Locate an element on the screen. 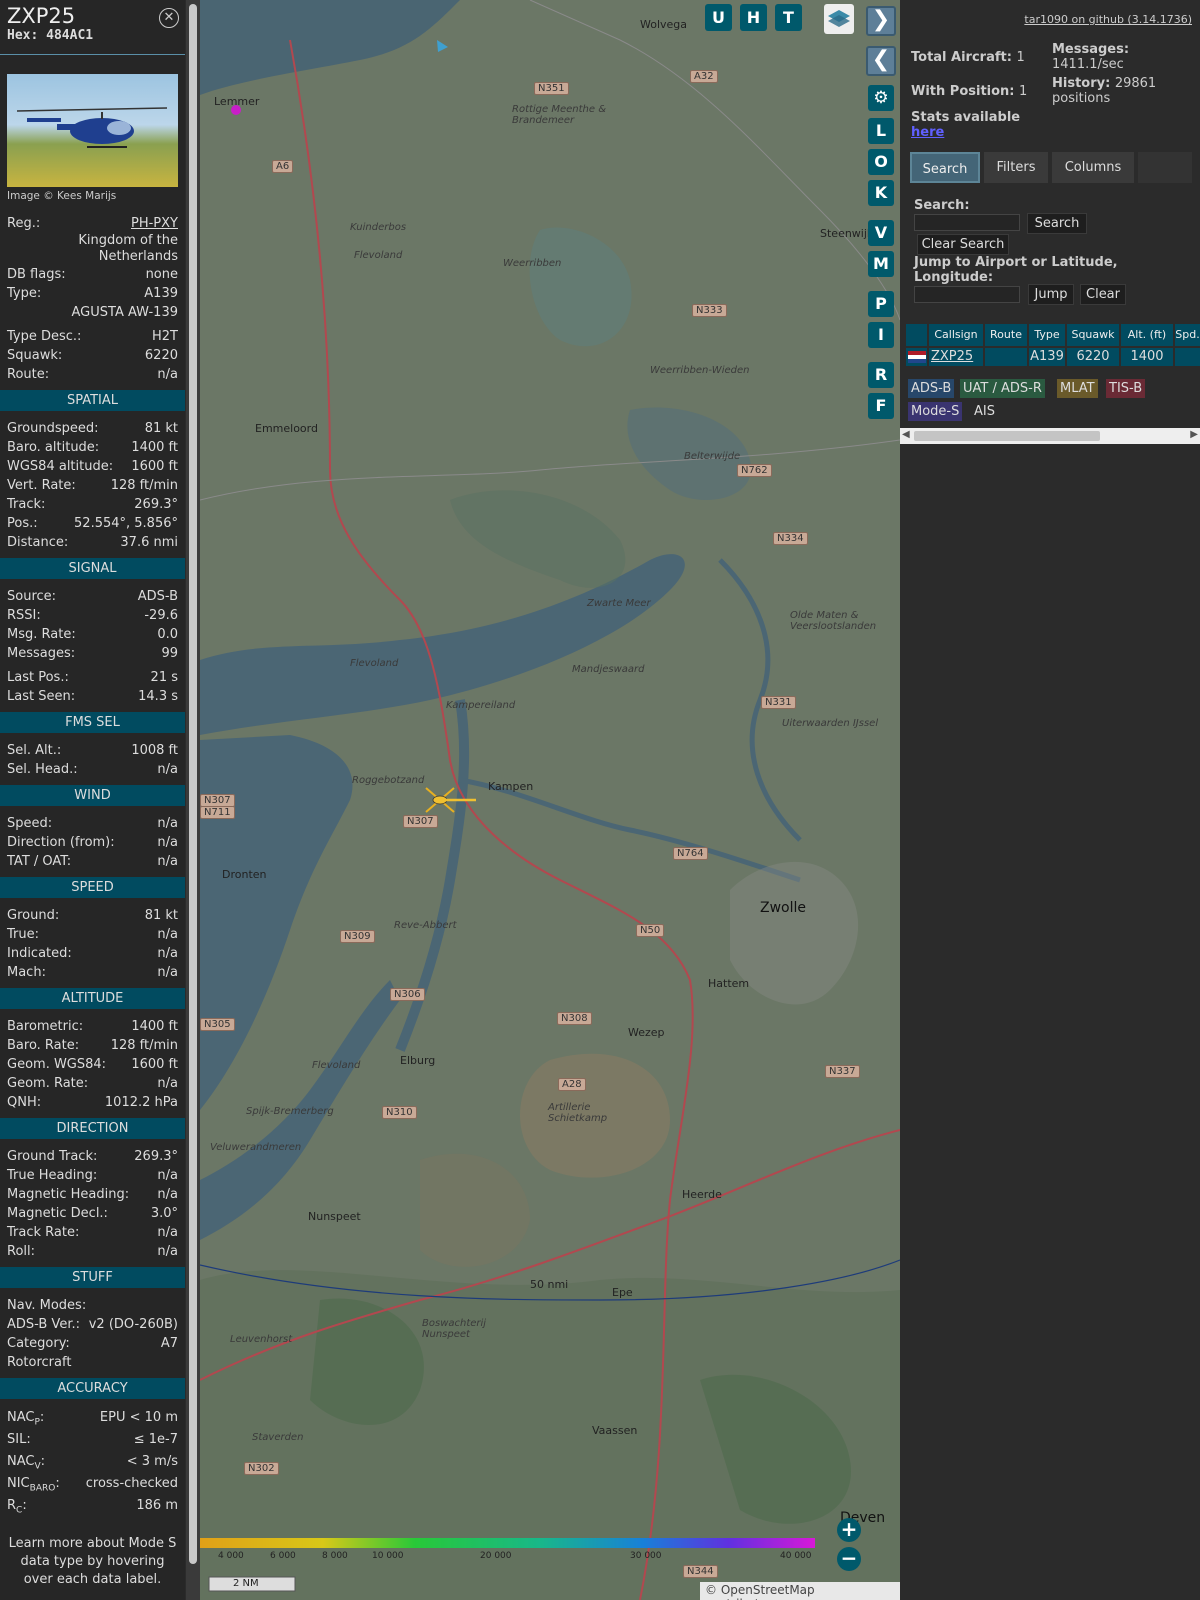  tab-columns: Columns is located at coordinates (1093, 167).